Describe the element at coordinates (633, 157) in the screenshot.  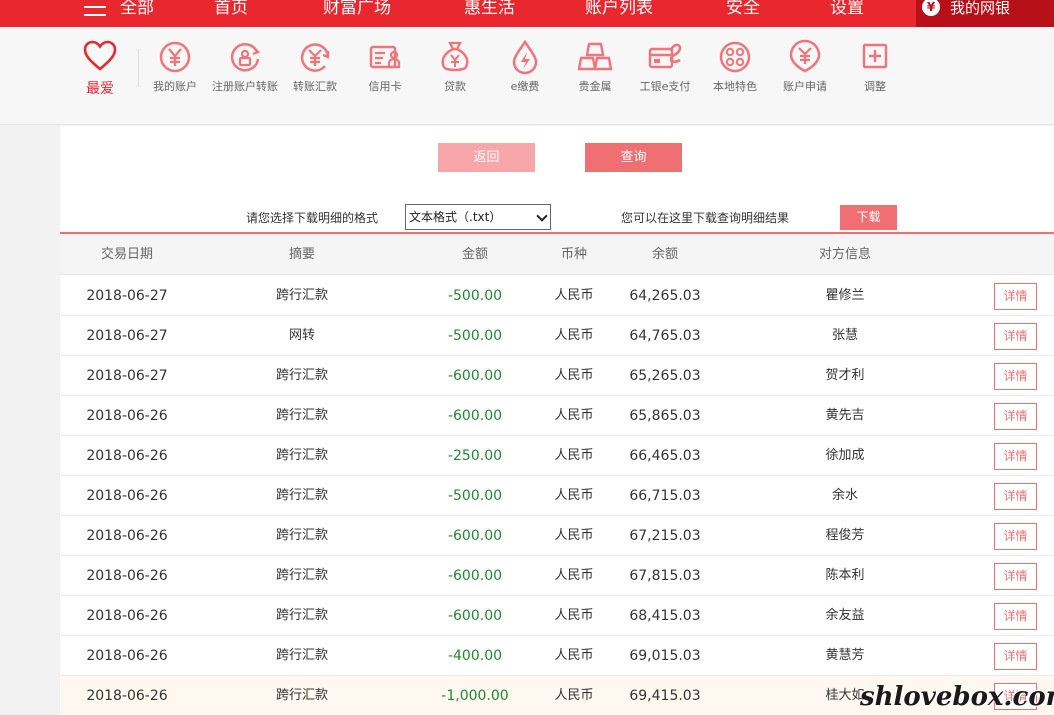
I see `query-button: 查询` at that location.